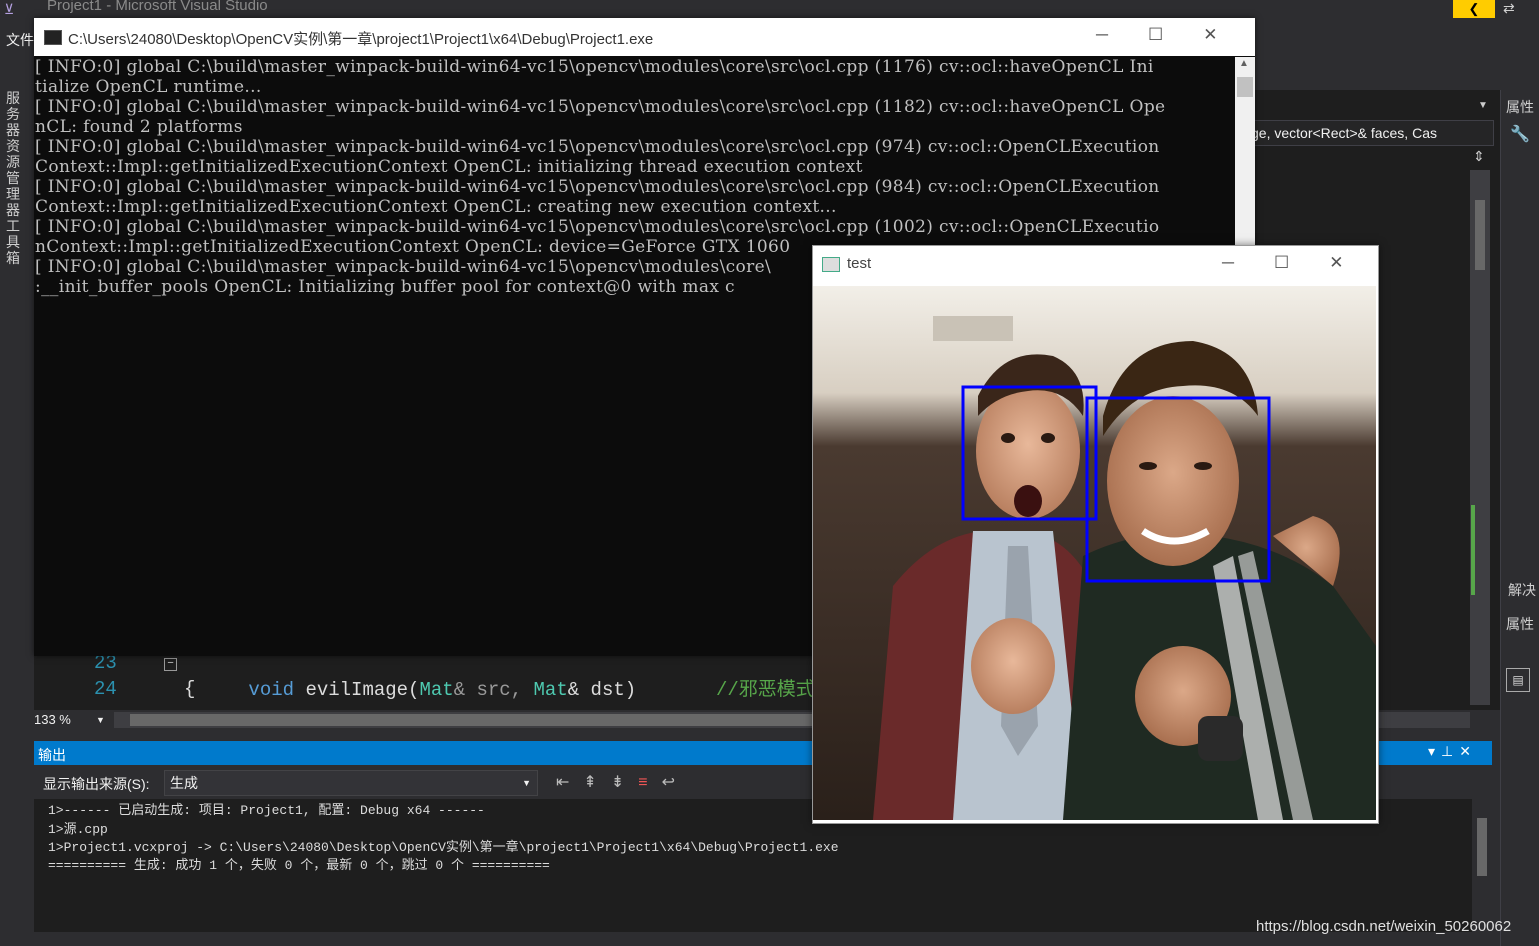 The image size is (1539, 946). What do you see at coordinates (1520, 134) in the screenshot?
I see `wrench-icon: 🔧` at bounding box center [1520, 134].